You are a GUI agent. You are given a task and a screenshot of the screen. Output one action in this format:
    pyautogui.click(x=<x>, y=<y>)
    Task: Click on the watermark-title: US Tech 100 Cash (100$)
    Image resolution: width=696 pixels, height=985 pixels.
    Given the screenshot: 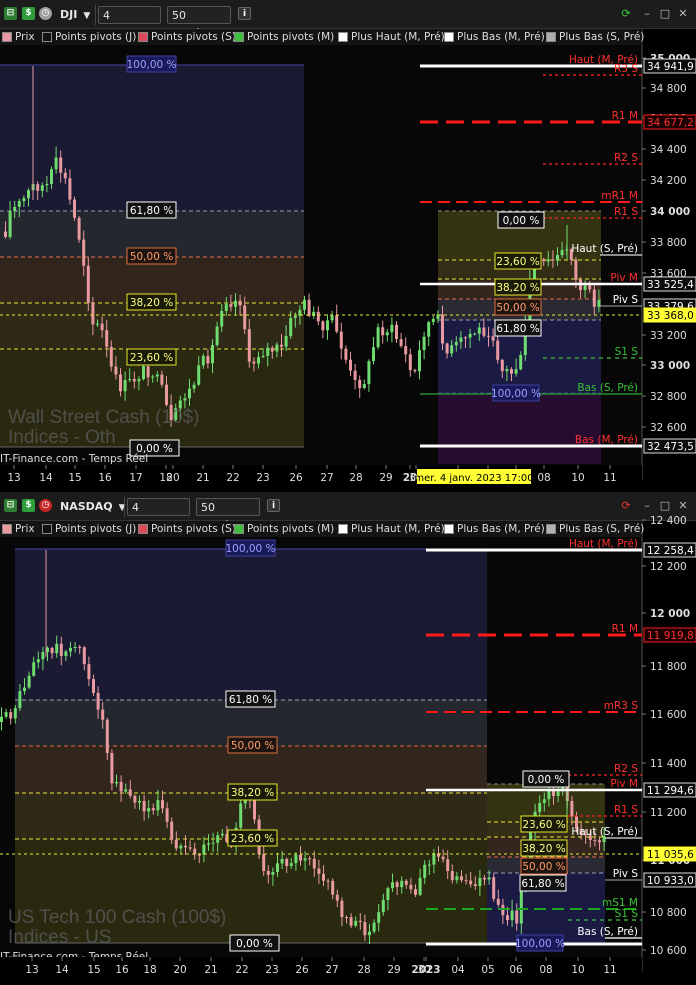 What is the action you would take?
    pyautogui.click(x=117, y=917)
    